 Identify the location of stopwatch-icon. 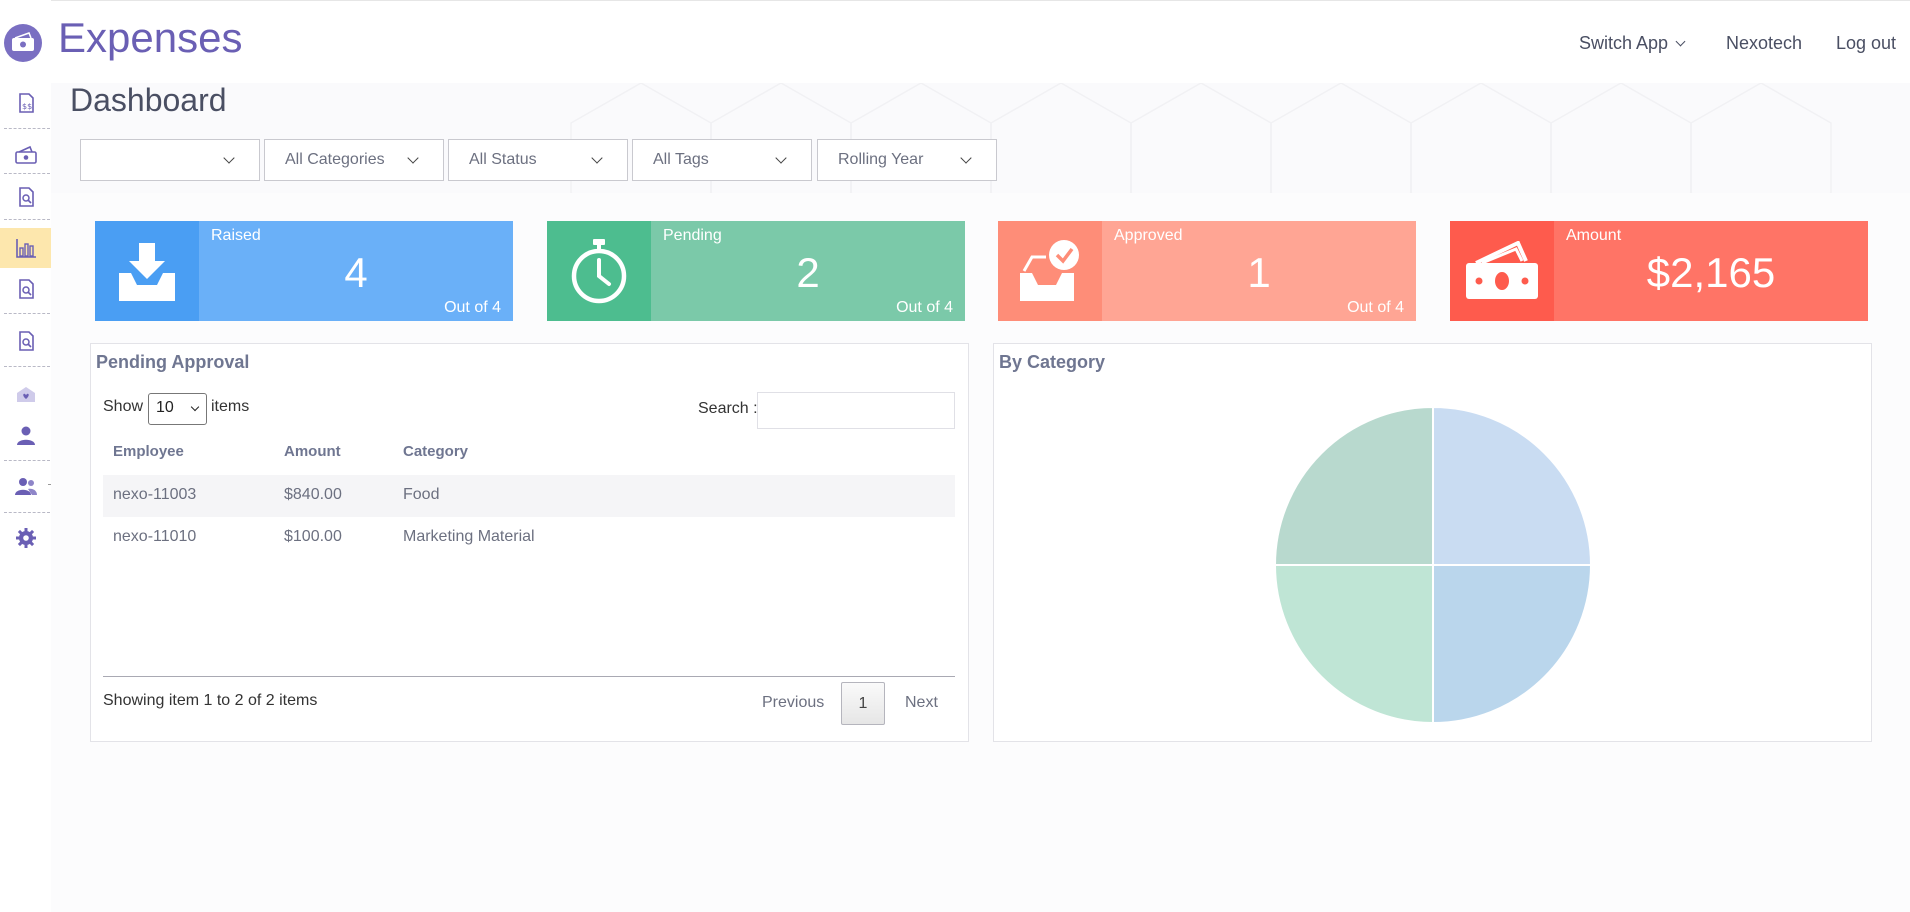
(599, 271).